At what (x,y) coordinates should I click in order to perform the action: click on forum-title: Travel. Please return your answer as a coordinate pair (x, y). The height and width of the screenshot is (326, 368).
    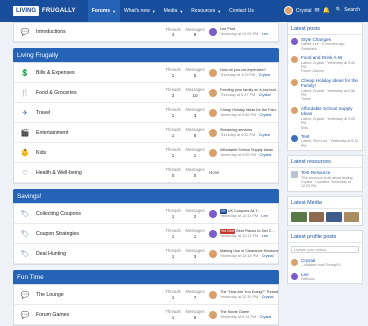
    Looking at the image, I should click on (99, 113).